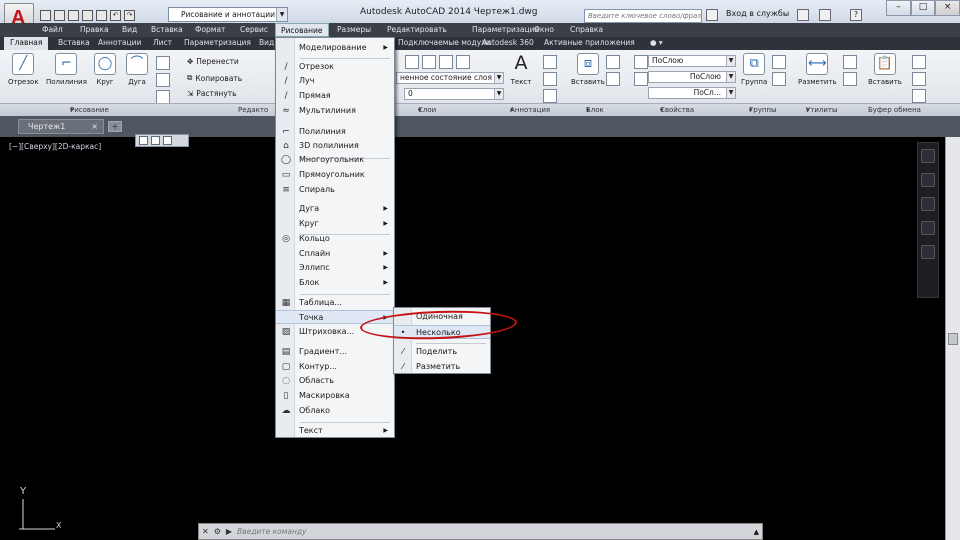  What do you see at coordinates (354, 29) in the screenshot?
I see `menu-dimension: Размеры` at bounding box center [354, 29].